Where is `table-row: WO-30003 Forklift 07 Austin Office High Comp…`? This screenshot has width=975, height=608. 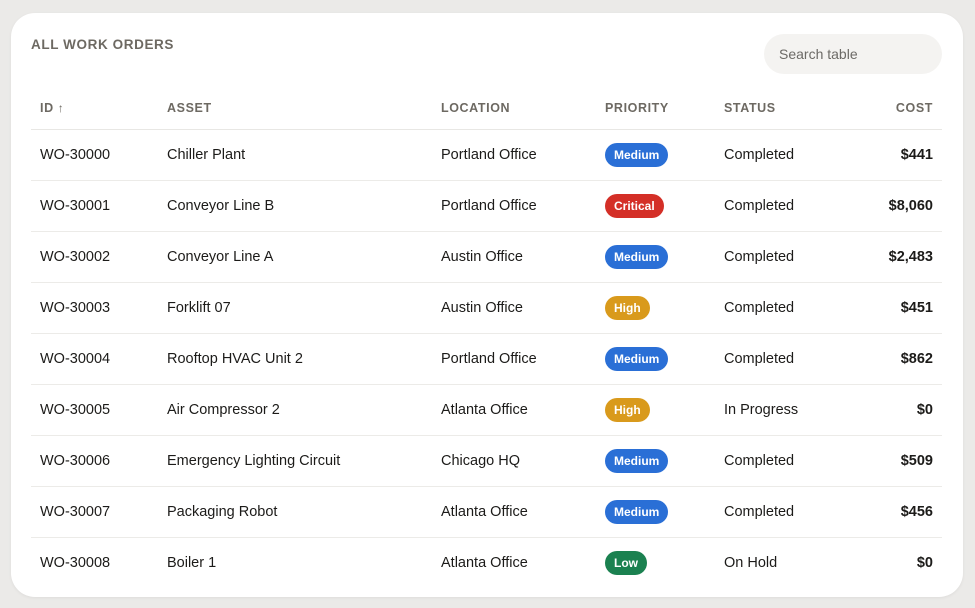
table-row: WO-30003 Forklift 07 Austin Office High Comp… is located at coordinates (486, 308).